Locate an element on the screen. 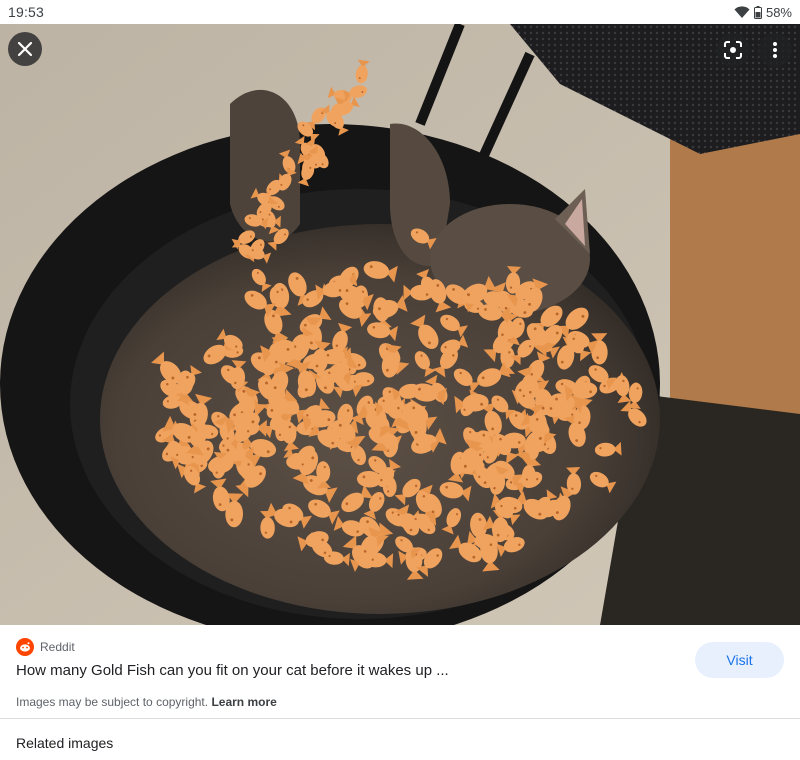  battery-percent: 58% is located at coordinates (778, 12).